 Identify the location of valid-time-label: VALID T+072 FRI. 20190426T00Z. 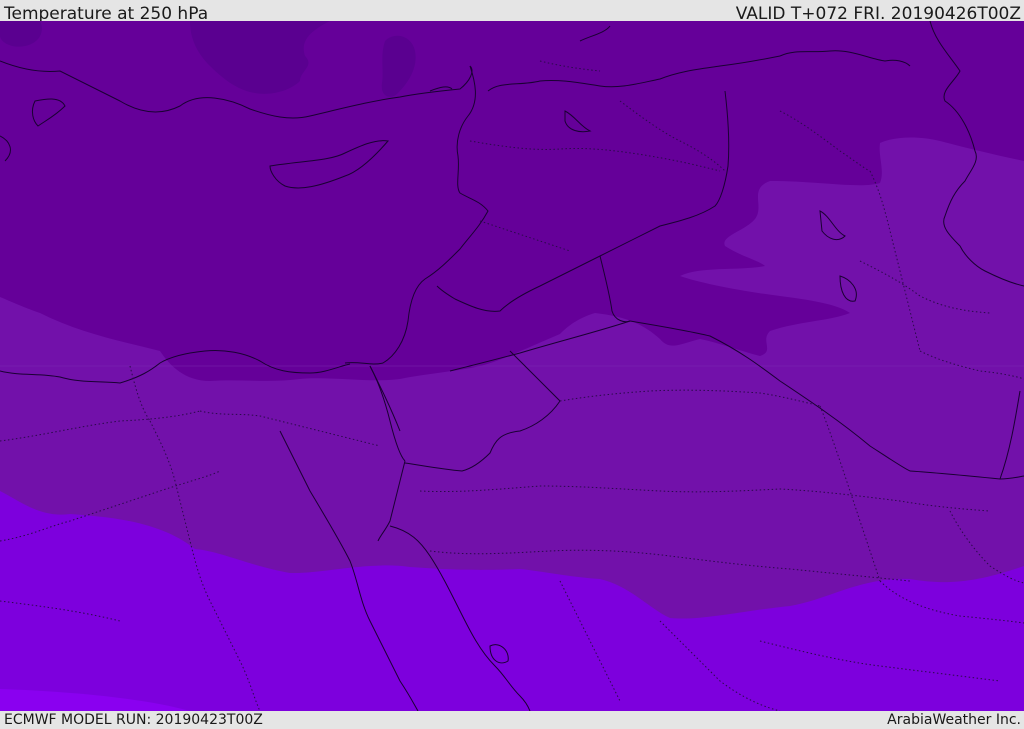
(878, 12).